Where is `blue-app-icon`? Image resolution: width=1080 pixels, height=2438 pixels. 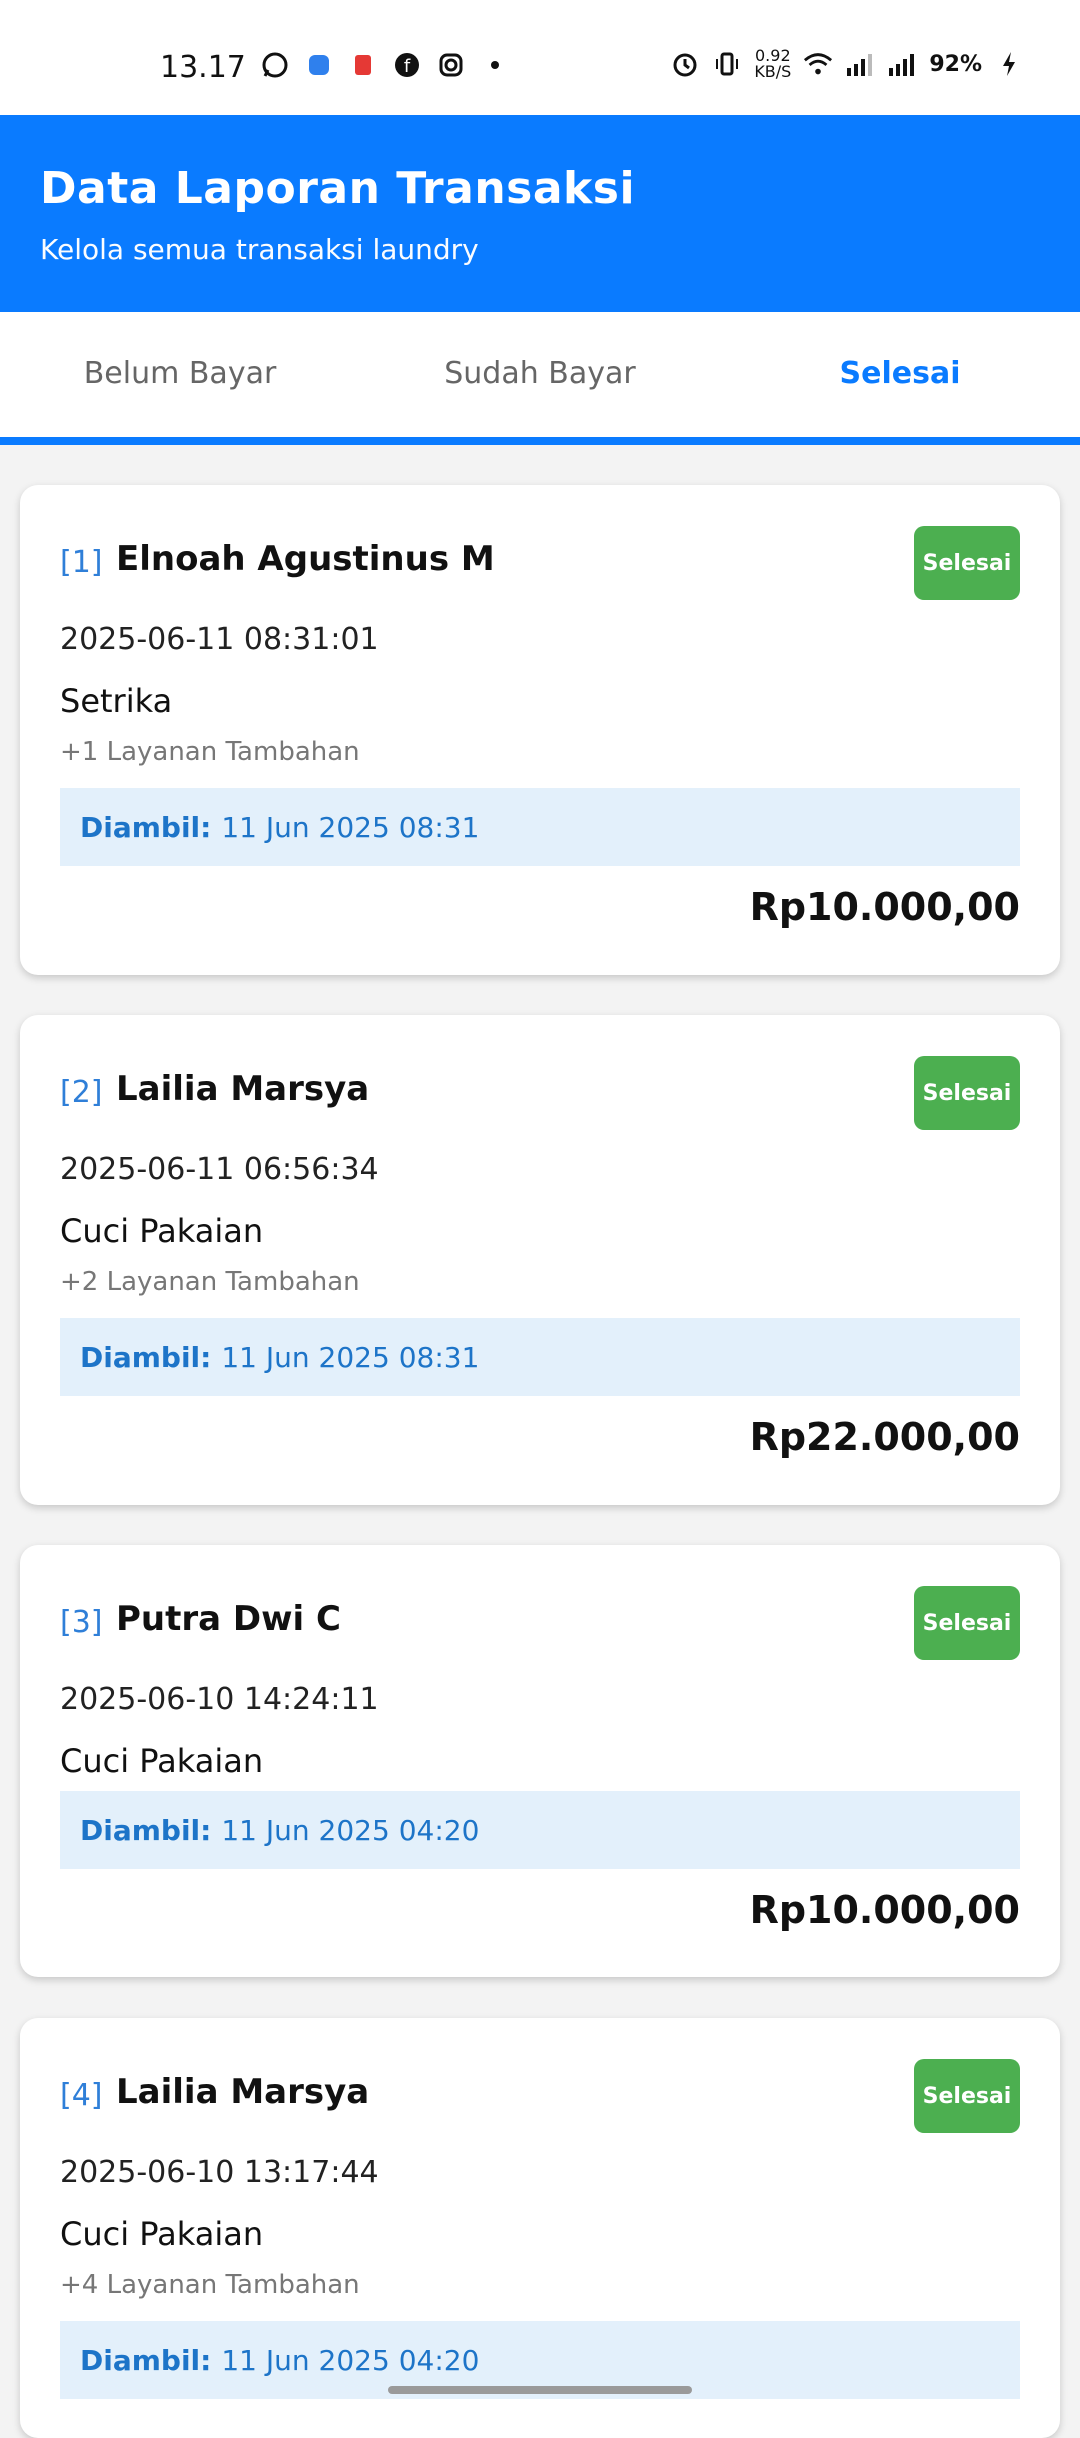 blue-app-icon is located at coordinates (319, 65).